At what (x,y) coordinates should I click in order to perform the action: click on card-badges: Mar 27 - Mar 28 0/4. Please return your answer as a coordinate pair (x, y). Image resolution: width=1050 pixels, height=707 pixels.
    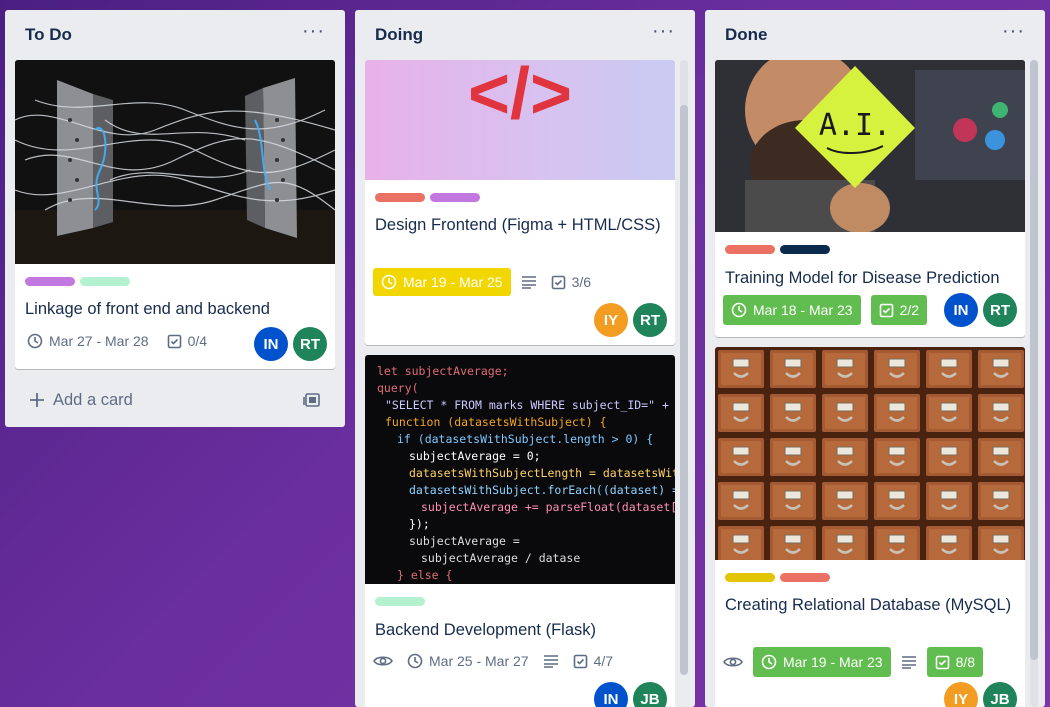
    Looking at the image, I should click on (117, 341).